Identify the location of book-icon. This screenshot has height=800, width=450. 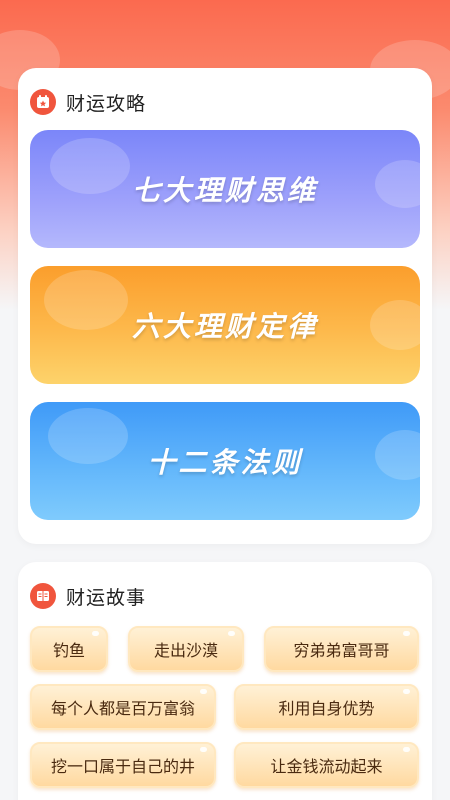
(43, 596).